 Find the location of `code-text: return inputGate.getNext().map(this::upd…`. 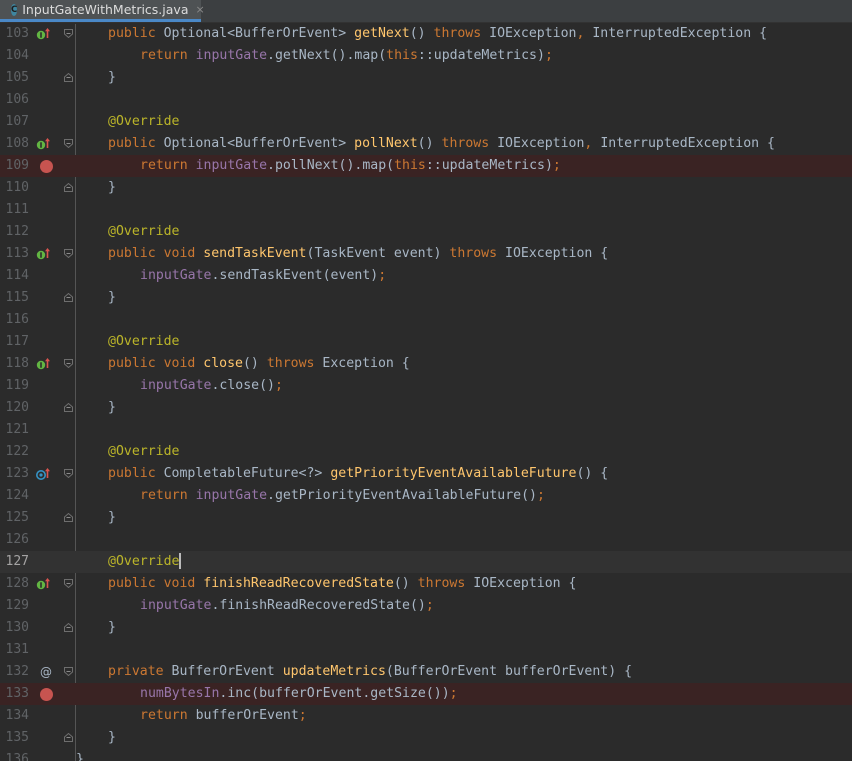

code-text: return inputGate.getNext().map(this::upd… is located at coordinates (346, 56).